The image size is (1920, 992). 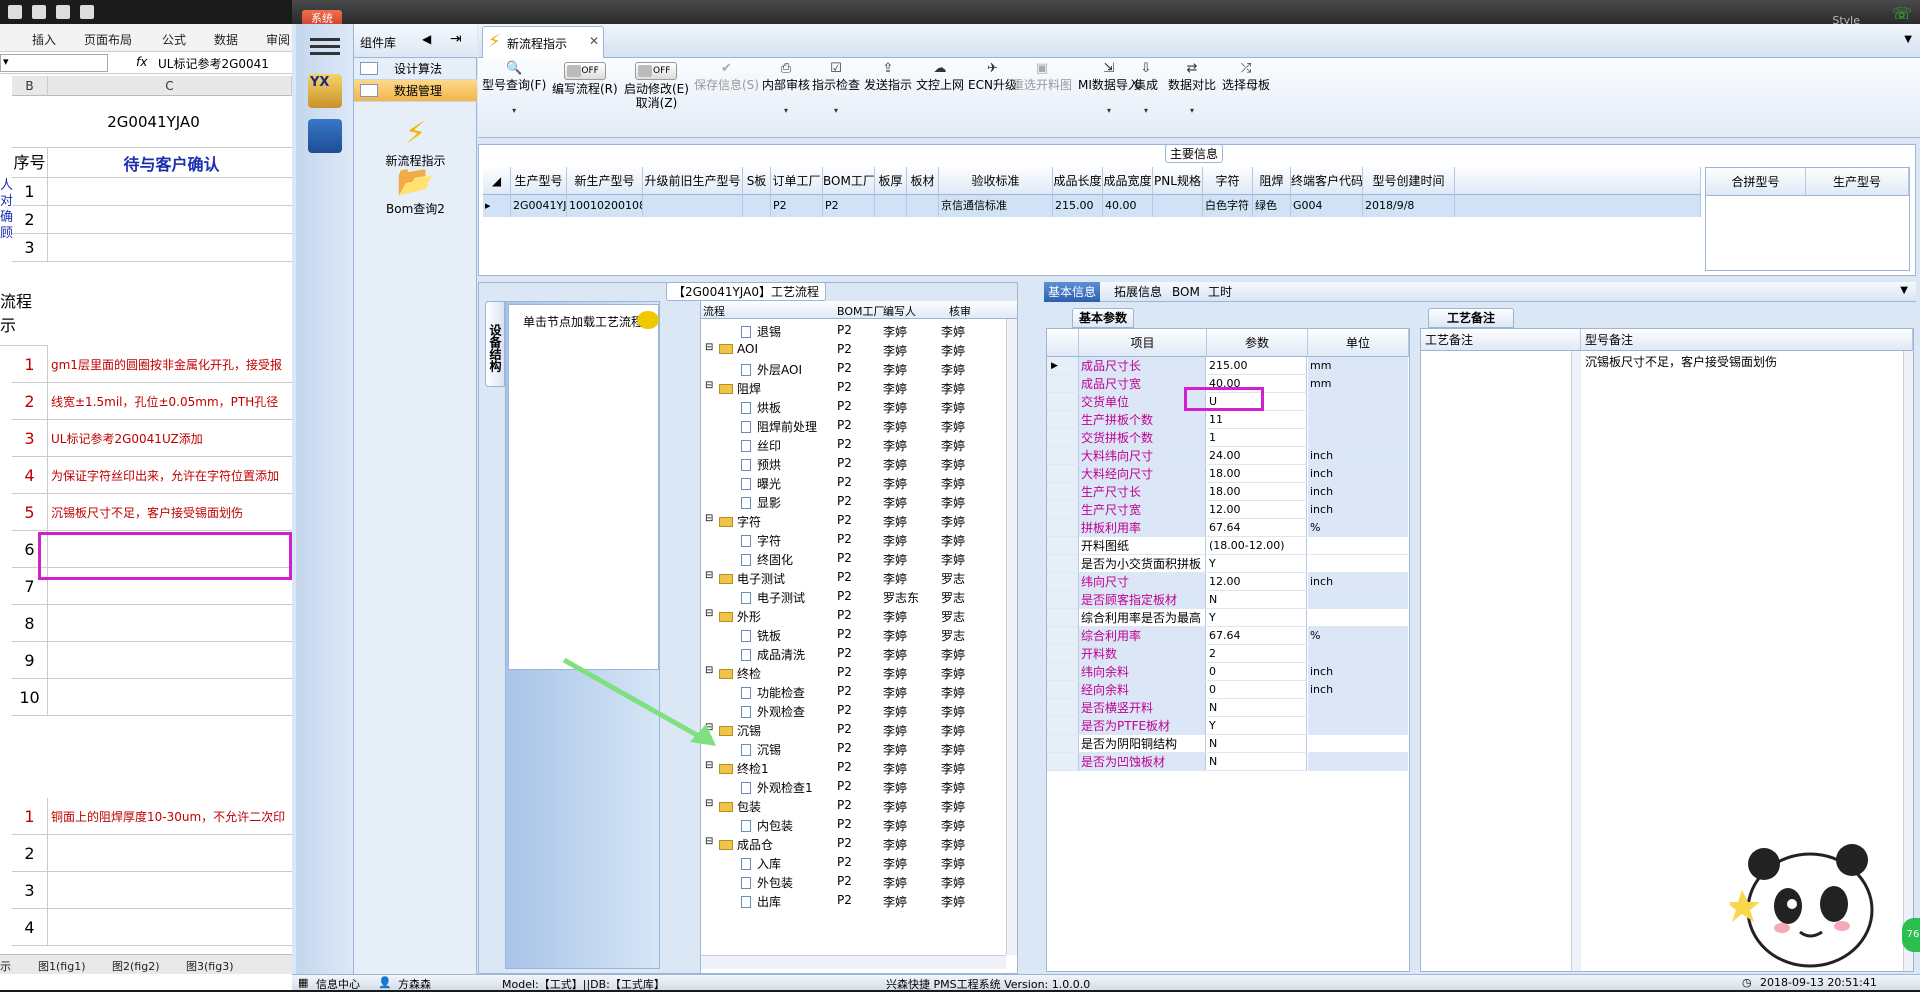 I want to click on grid-cell: 10010200108924, so click(x=605, y=206).